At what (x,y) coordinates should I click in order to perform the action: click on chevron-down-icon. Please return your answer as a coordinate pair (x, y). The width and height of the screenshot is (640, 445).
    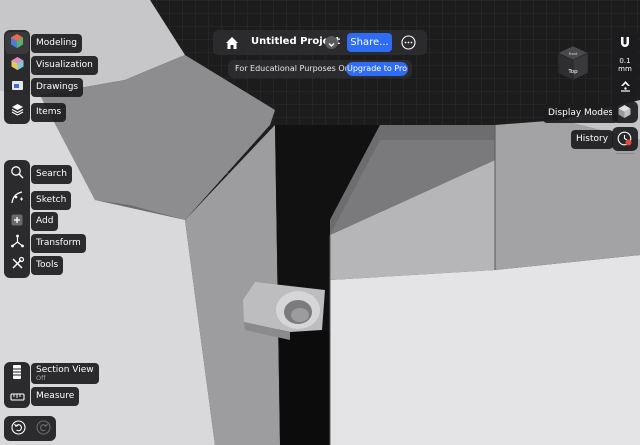
    Looking at the image, I should click on (331, 42).